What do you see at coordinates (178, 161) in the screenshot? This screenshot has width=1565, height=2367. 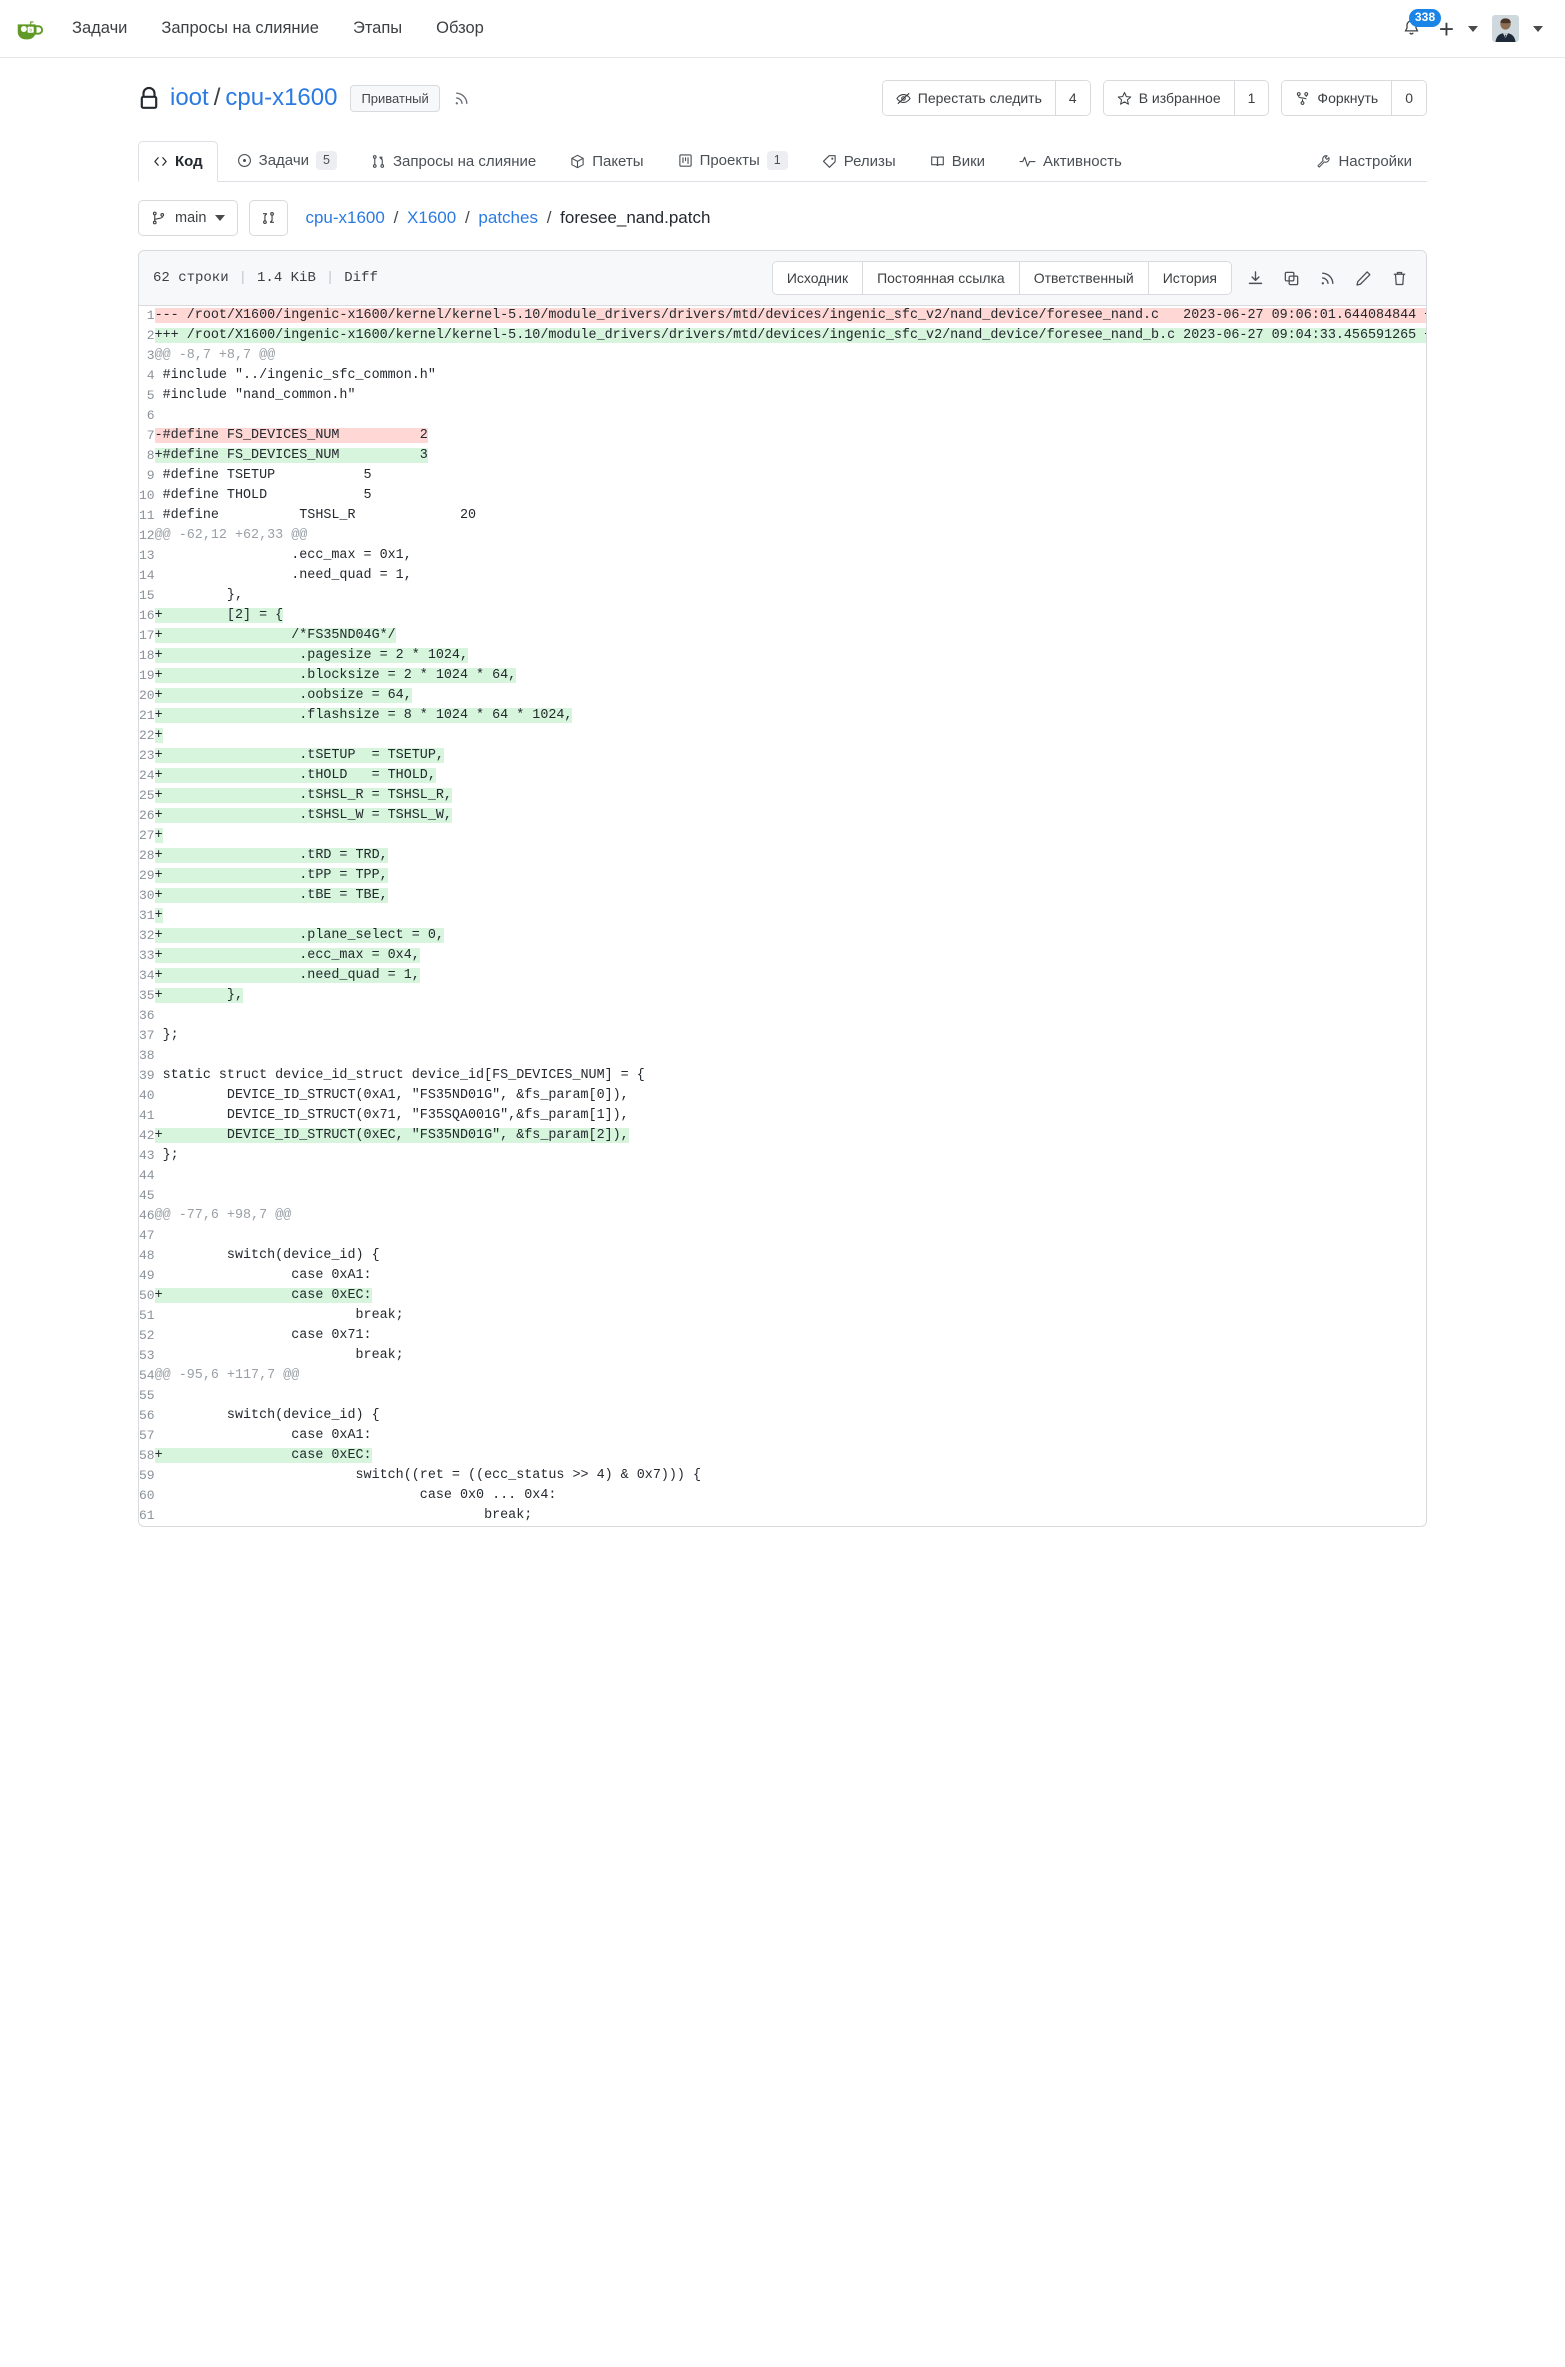 I see `tab-code: Код` at bounding box center [178, 161].